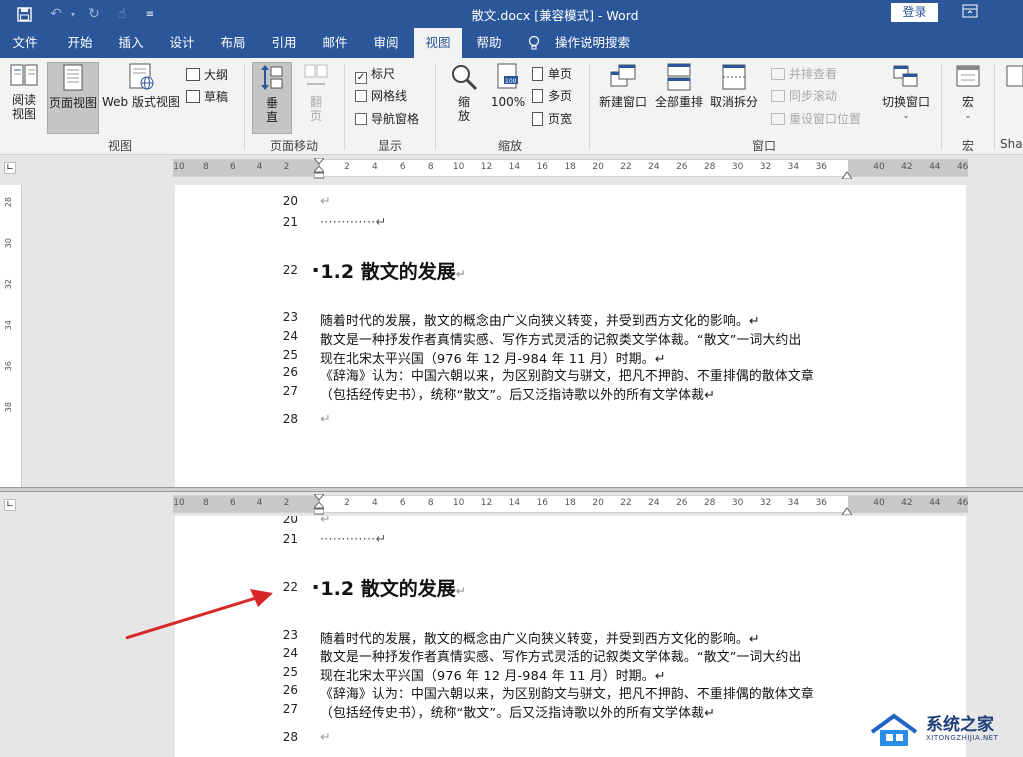 The width and height of the screenshot is (1023, 757). I want to click on draft-button: 草稿, so click(207, 97).